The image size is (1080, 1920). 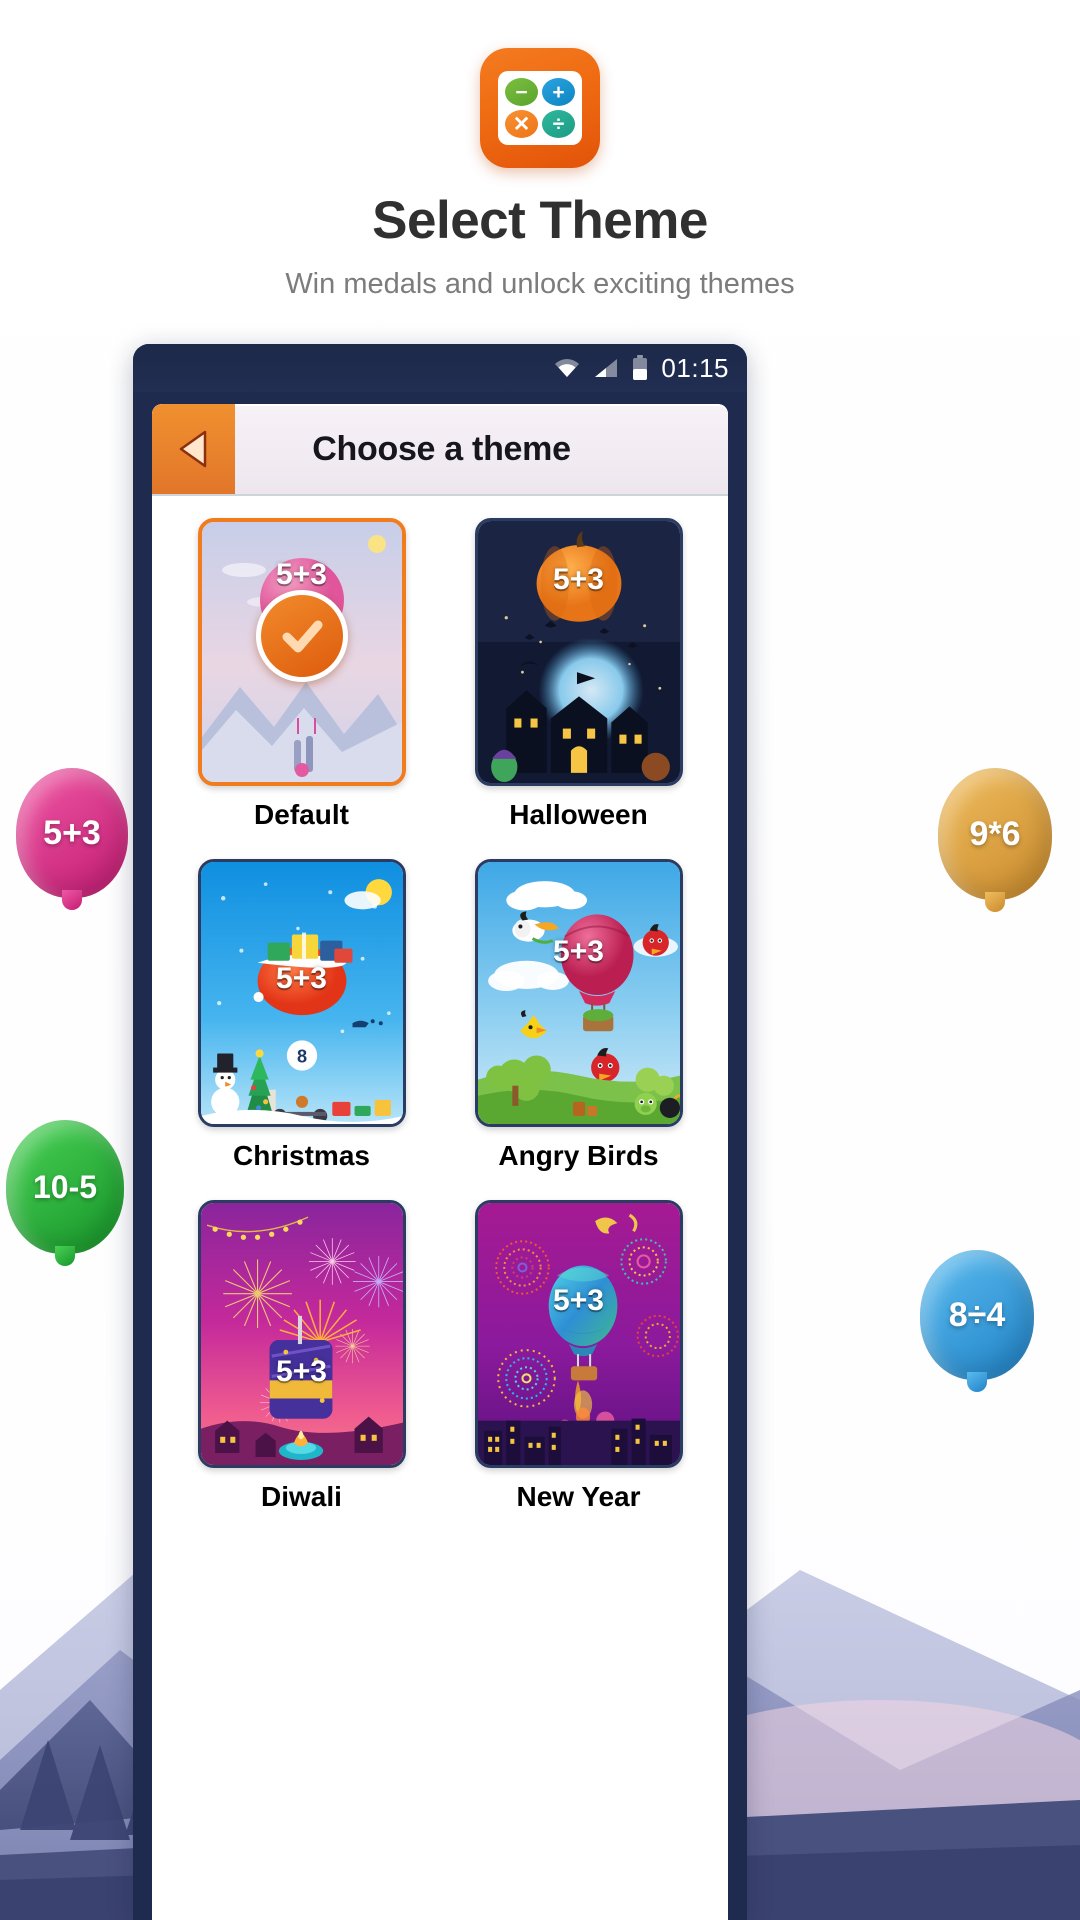 I want to click on halloween-theme-art, so click(x=578, y=652).